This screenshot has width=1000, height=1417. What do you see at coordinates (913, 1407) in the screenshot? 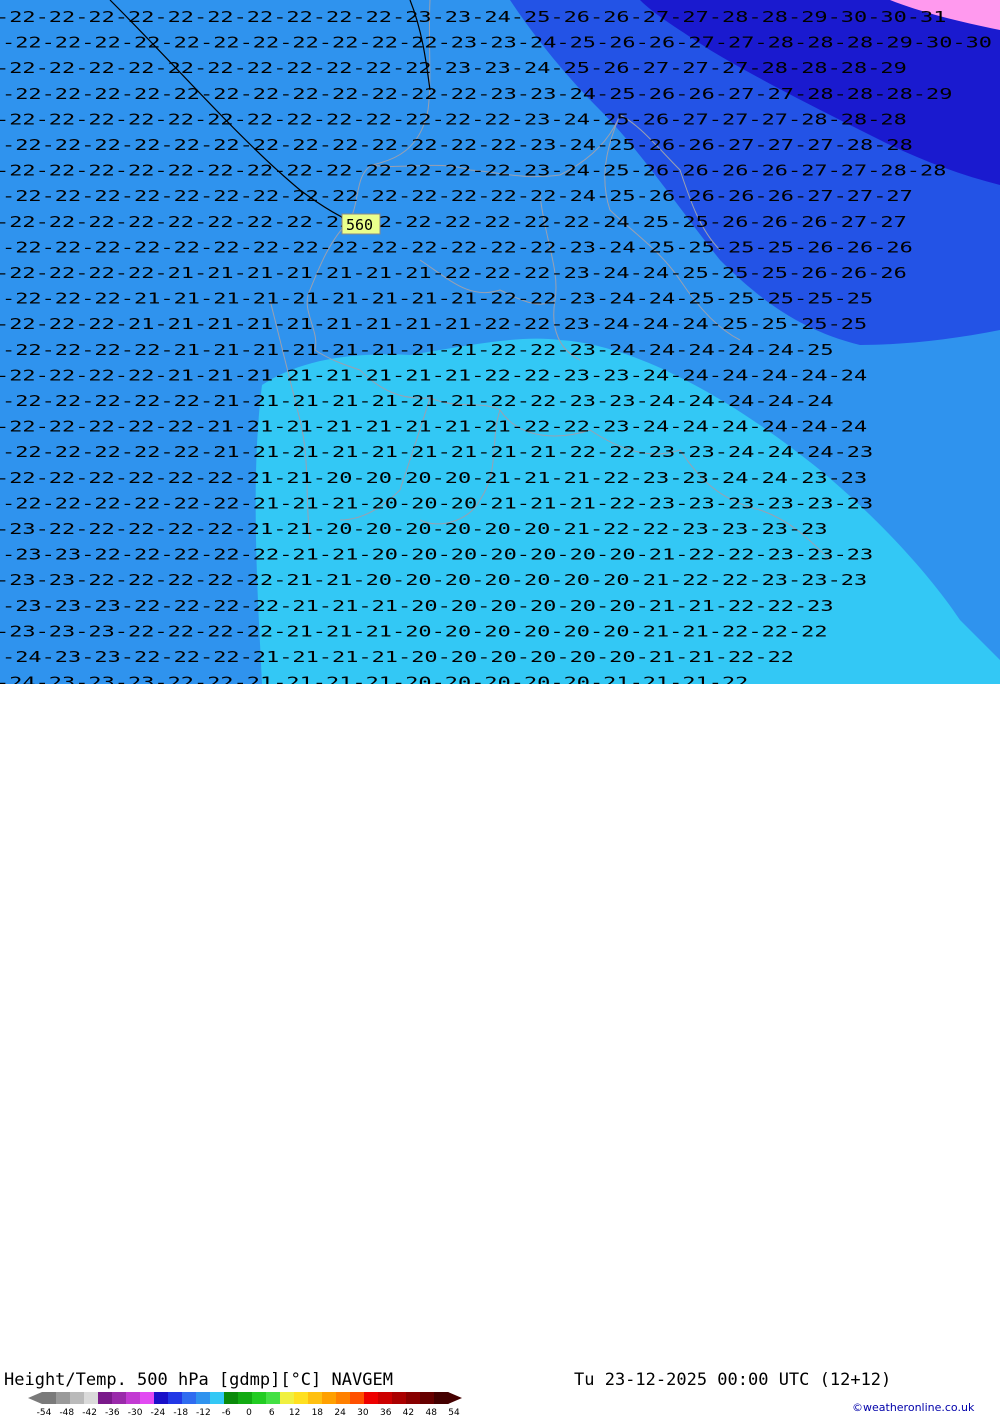
I see `credit-link: ©weatheronline.co.uk` at bounding box center [913, 1407].